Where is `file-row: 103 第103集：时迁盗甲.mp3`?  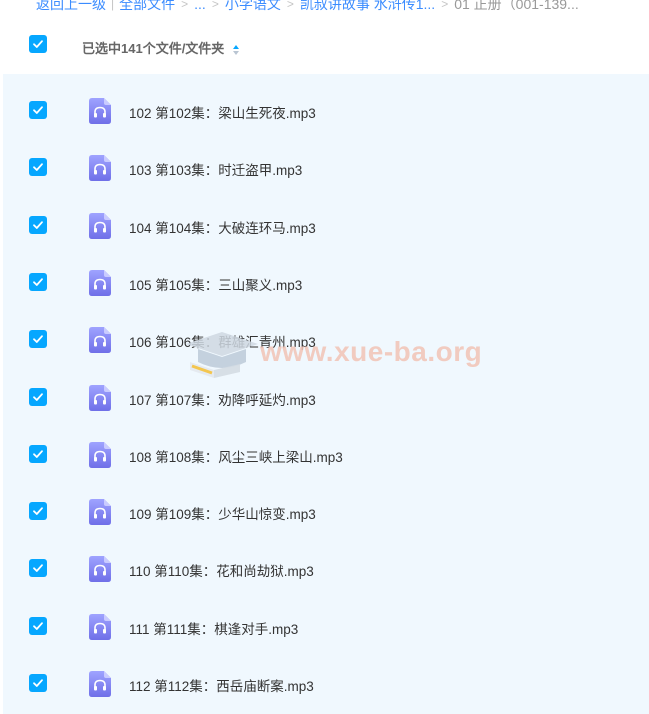
file-row: 103 第103集：时迁盗甲.mp3 is located at coordinates (326, 167).